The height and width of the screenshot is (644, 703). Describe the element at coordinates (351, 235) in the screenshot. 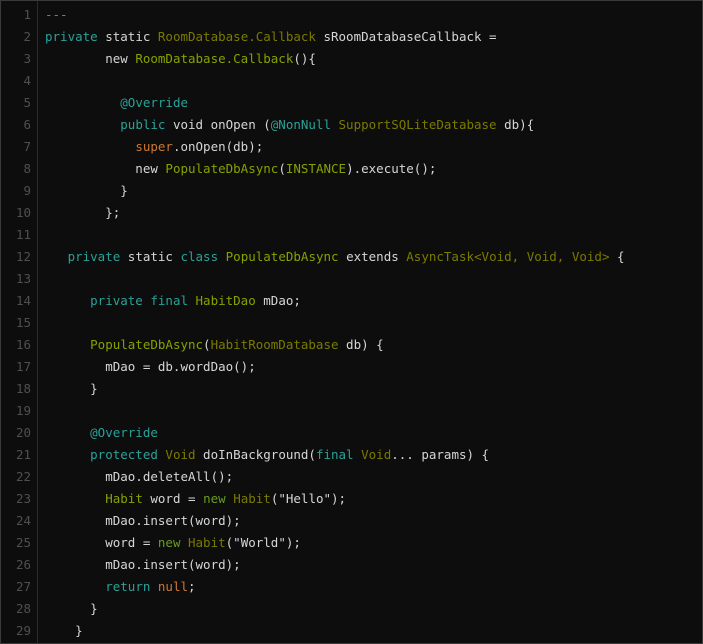

I see `code-line: 11` at that location.